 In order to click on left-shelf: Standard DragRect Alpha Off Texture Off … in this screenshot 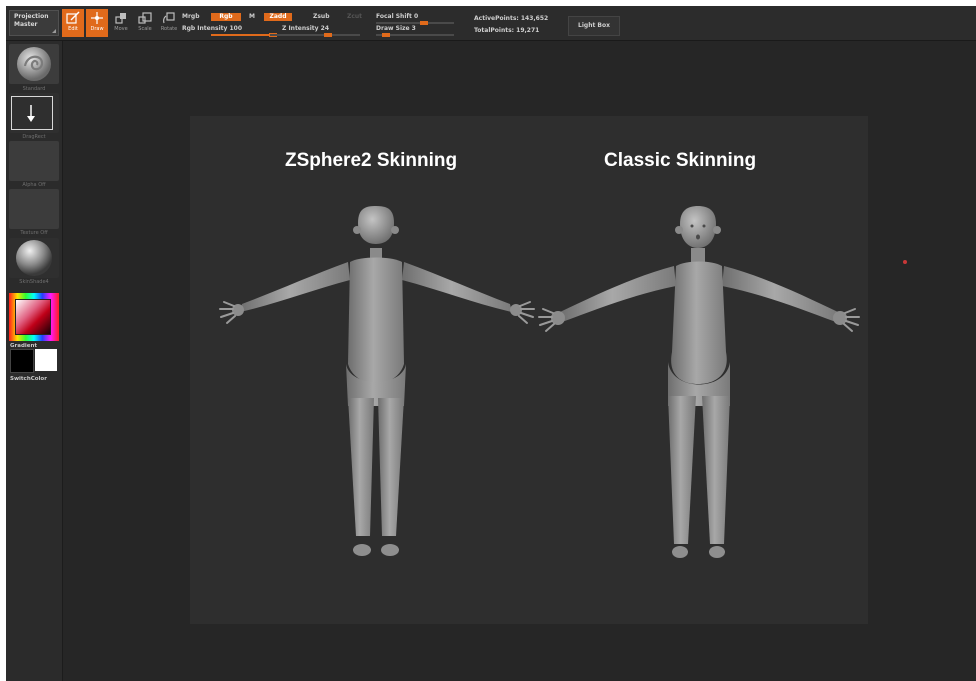, I will do `click(34, 361)`.